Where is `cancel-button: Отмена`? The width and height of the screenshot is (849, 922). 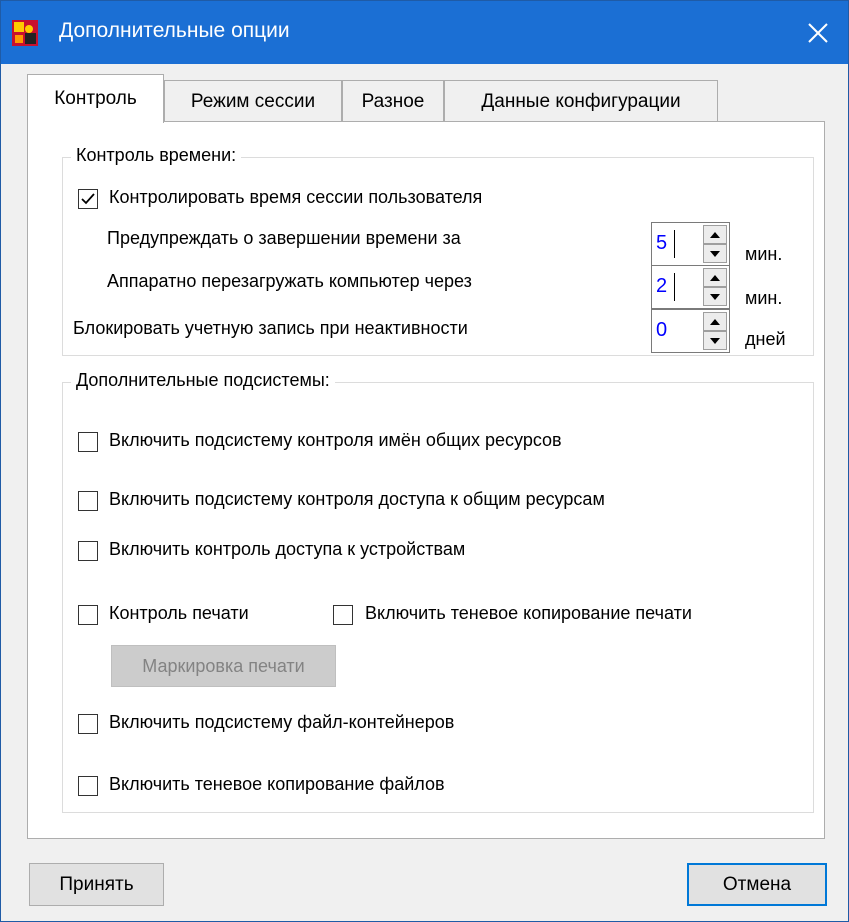 cancel-button: Отмена is located at coordinates (757, 884).